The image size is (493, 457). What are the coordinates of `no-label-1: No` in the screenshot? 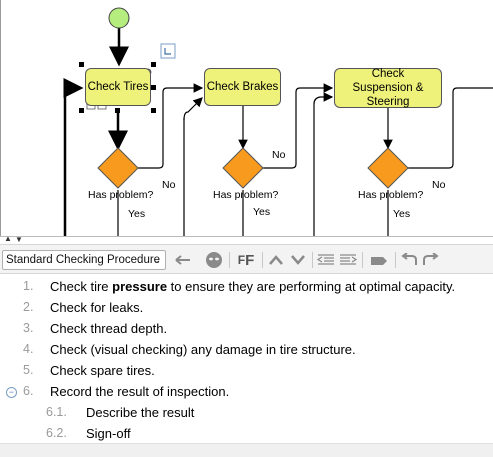 It's located at (169, 185).